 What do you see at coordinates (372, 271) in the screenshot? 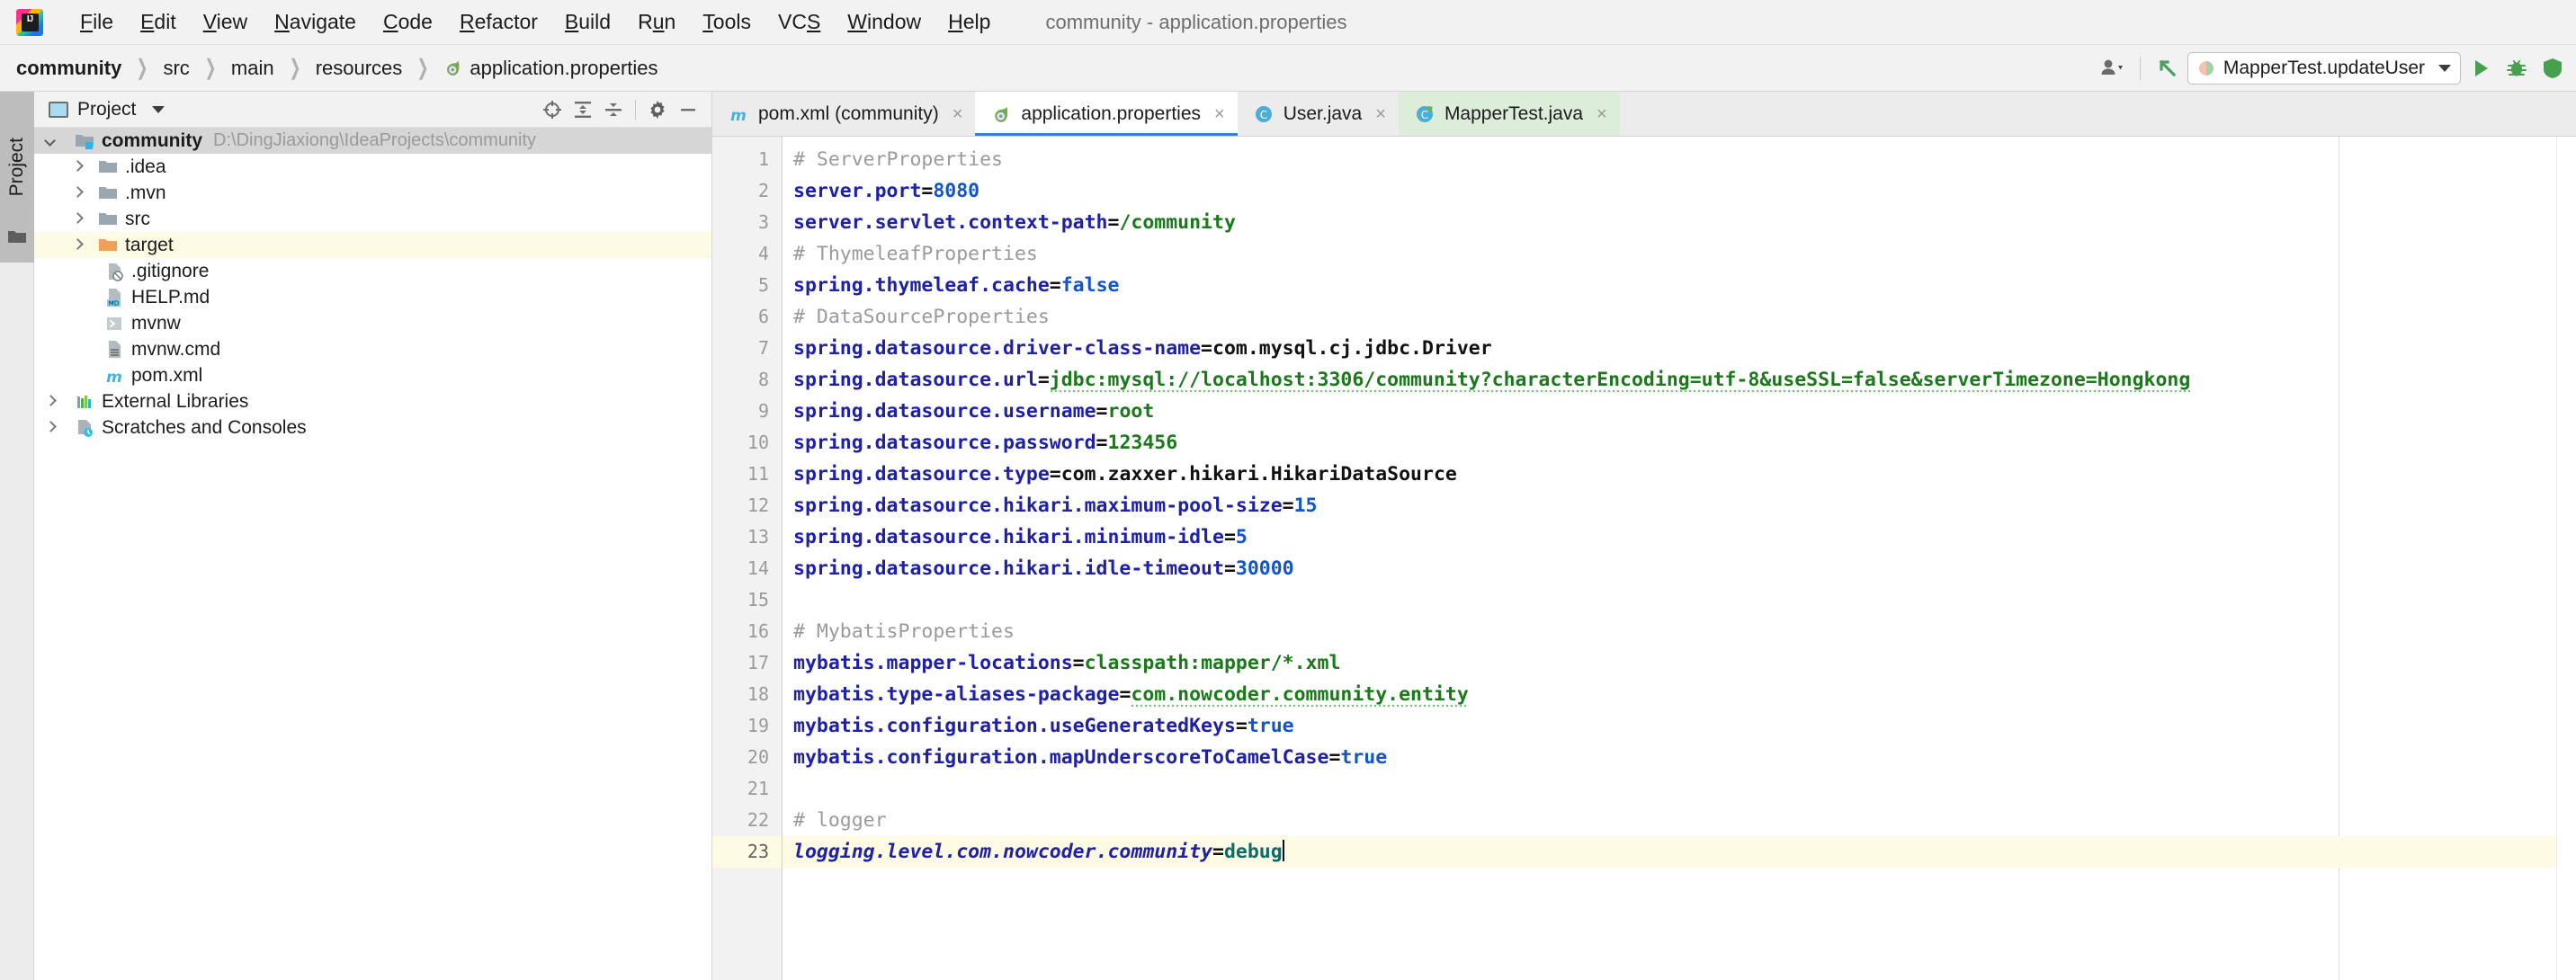
I see `tree-item-gitignore: .gitignore` at bounding box center [372, 271].